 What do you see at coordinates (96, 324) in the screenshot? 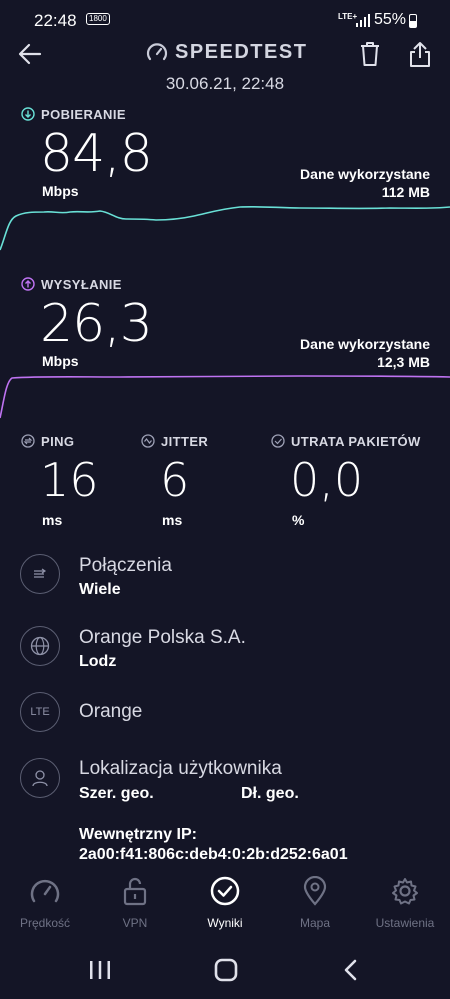
I see `upload-value: 26,3` at bounding box center [96, 324].